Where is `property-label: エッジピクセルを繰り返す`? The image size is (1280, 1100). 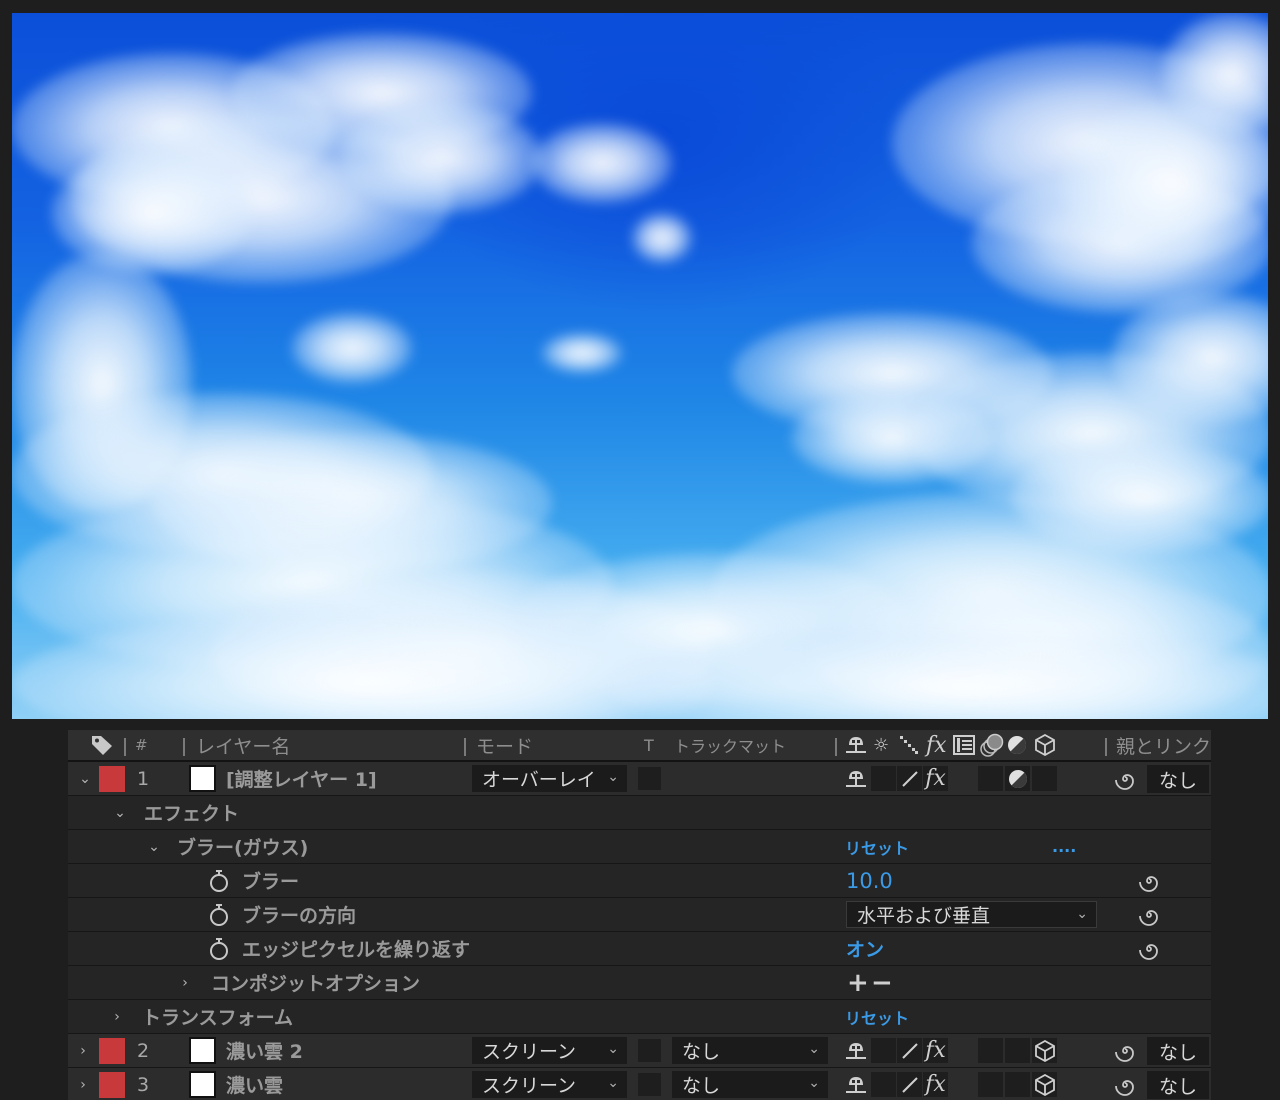
property-label: エッジピクセルを繰り返す is located at coordinates (356, 950).